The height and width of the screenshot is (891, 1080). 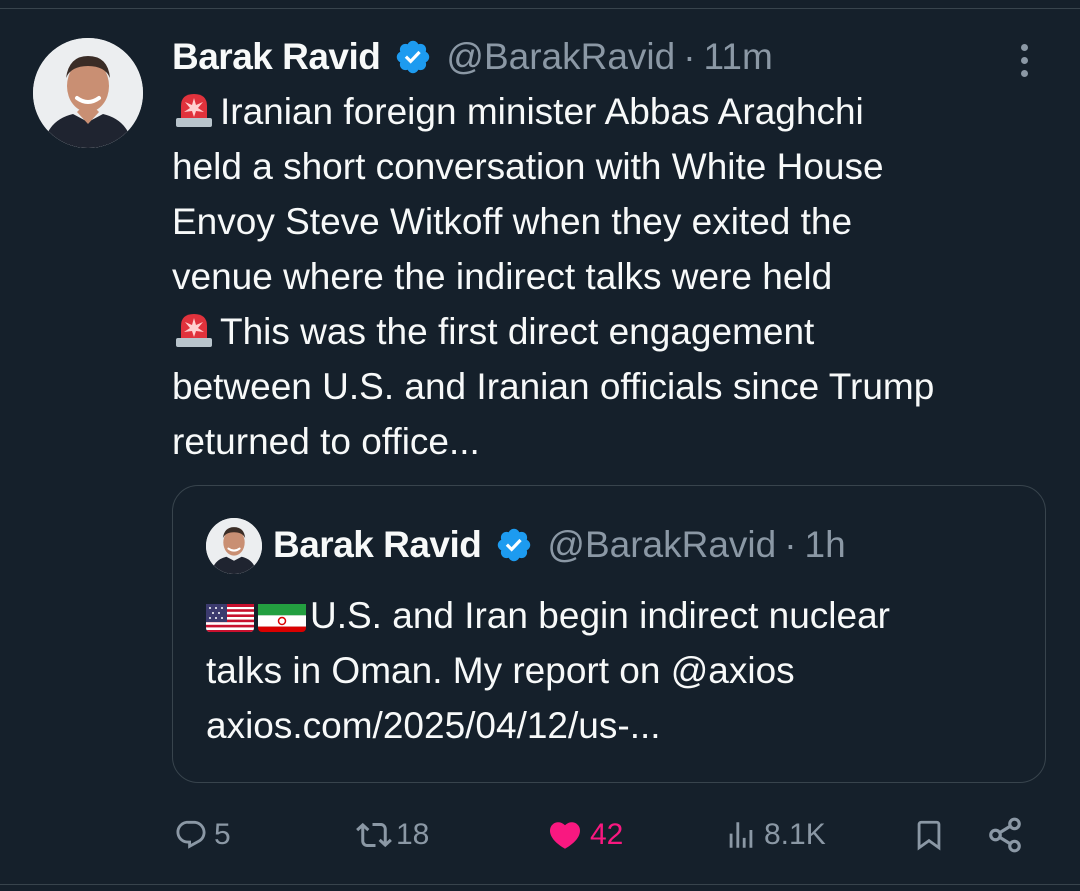 I want to click on like-button: 42, so click(x=584, y=835).